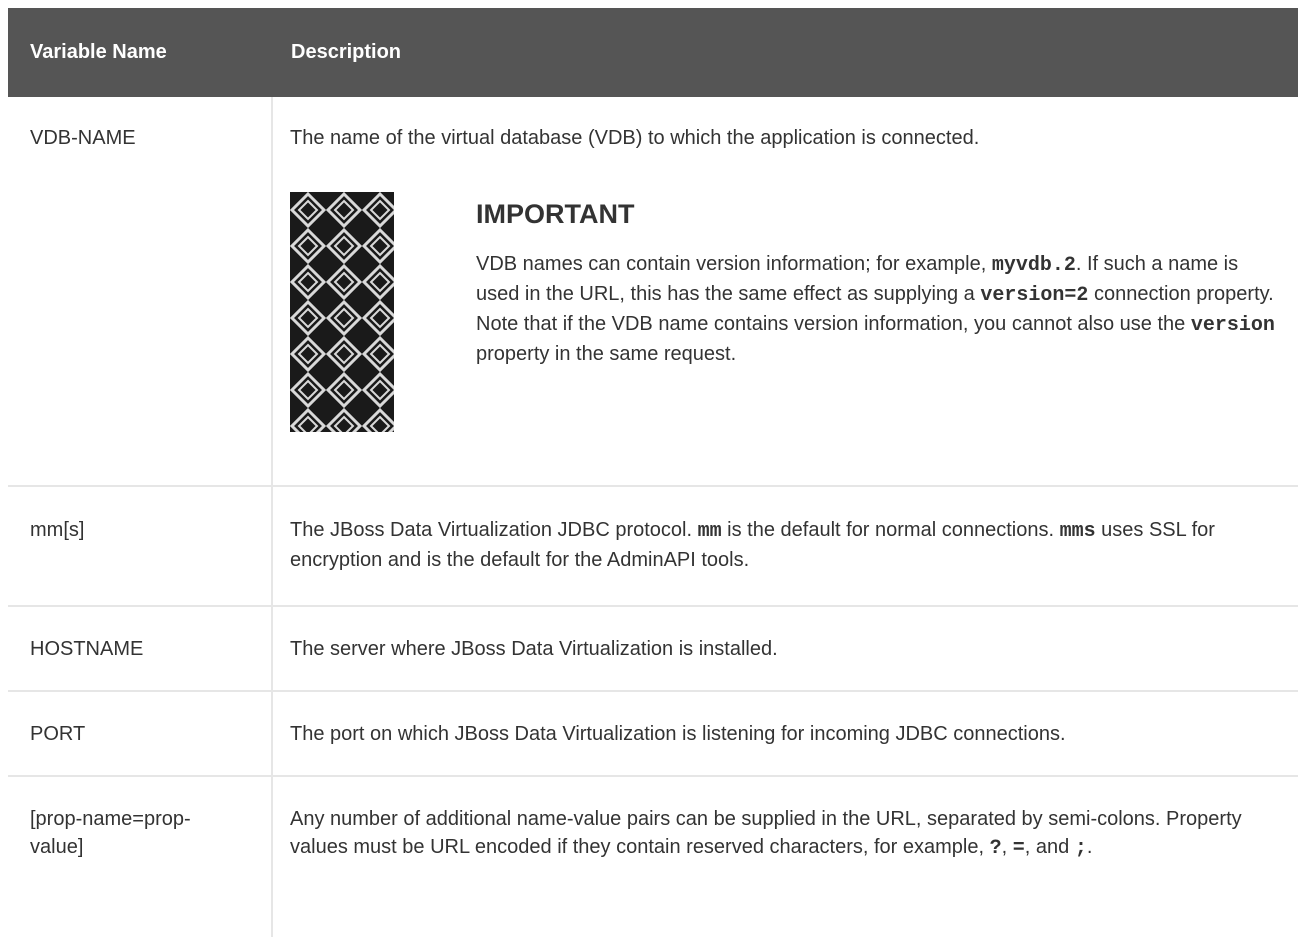 The width and height of the screenshot is (1298, 937). What do you see at coordinates (890, 530) in the screenshot?
I see `text-segment: is the default for normal connections.` at bounding box center [890, 530].